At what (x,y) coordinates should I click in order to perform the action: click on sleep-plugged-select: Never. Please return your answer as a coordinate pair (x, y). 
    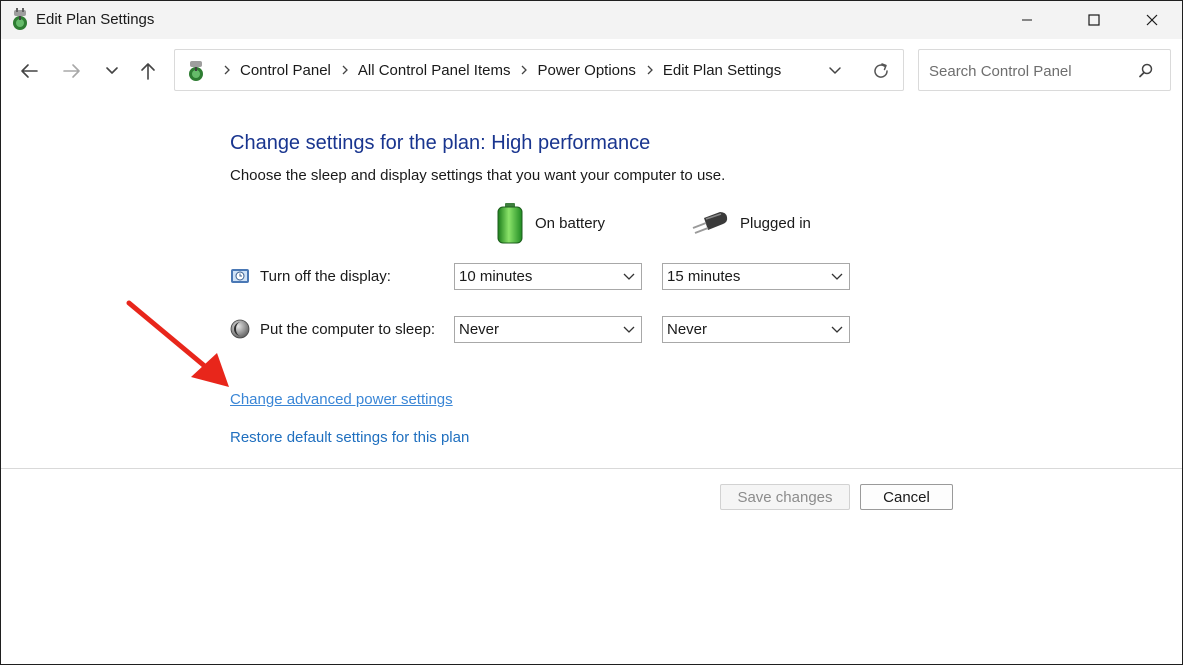
    Looking at the image, I should click on (756, 329).